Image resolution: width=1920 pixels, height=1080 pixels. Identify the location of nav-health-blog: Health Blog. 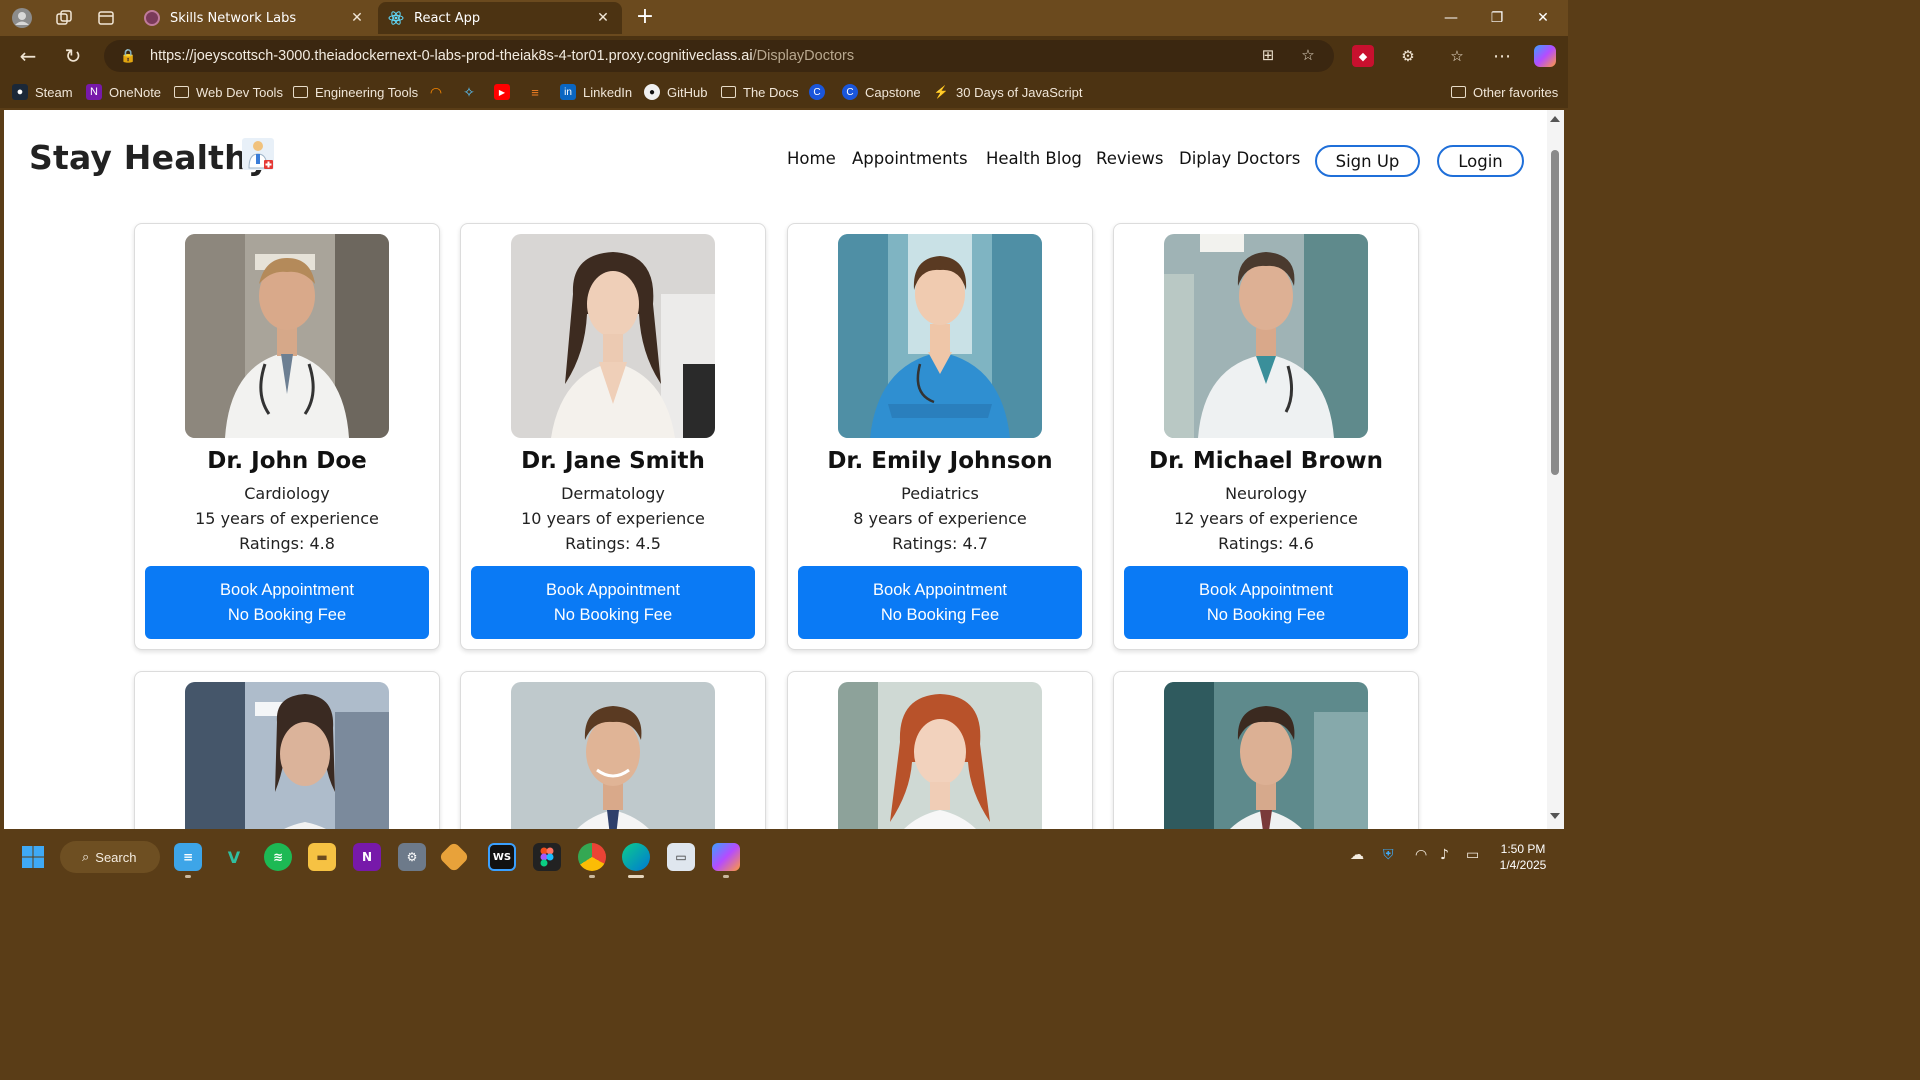
(1034, 158).